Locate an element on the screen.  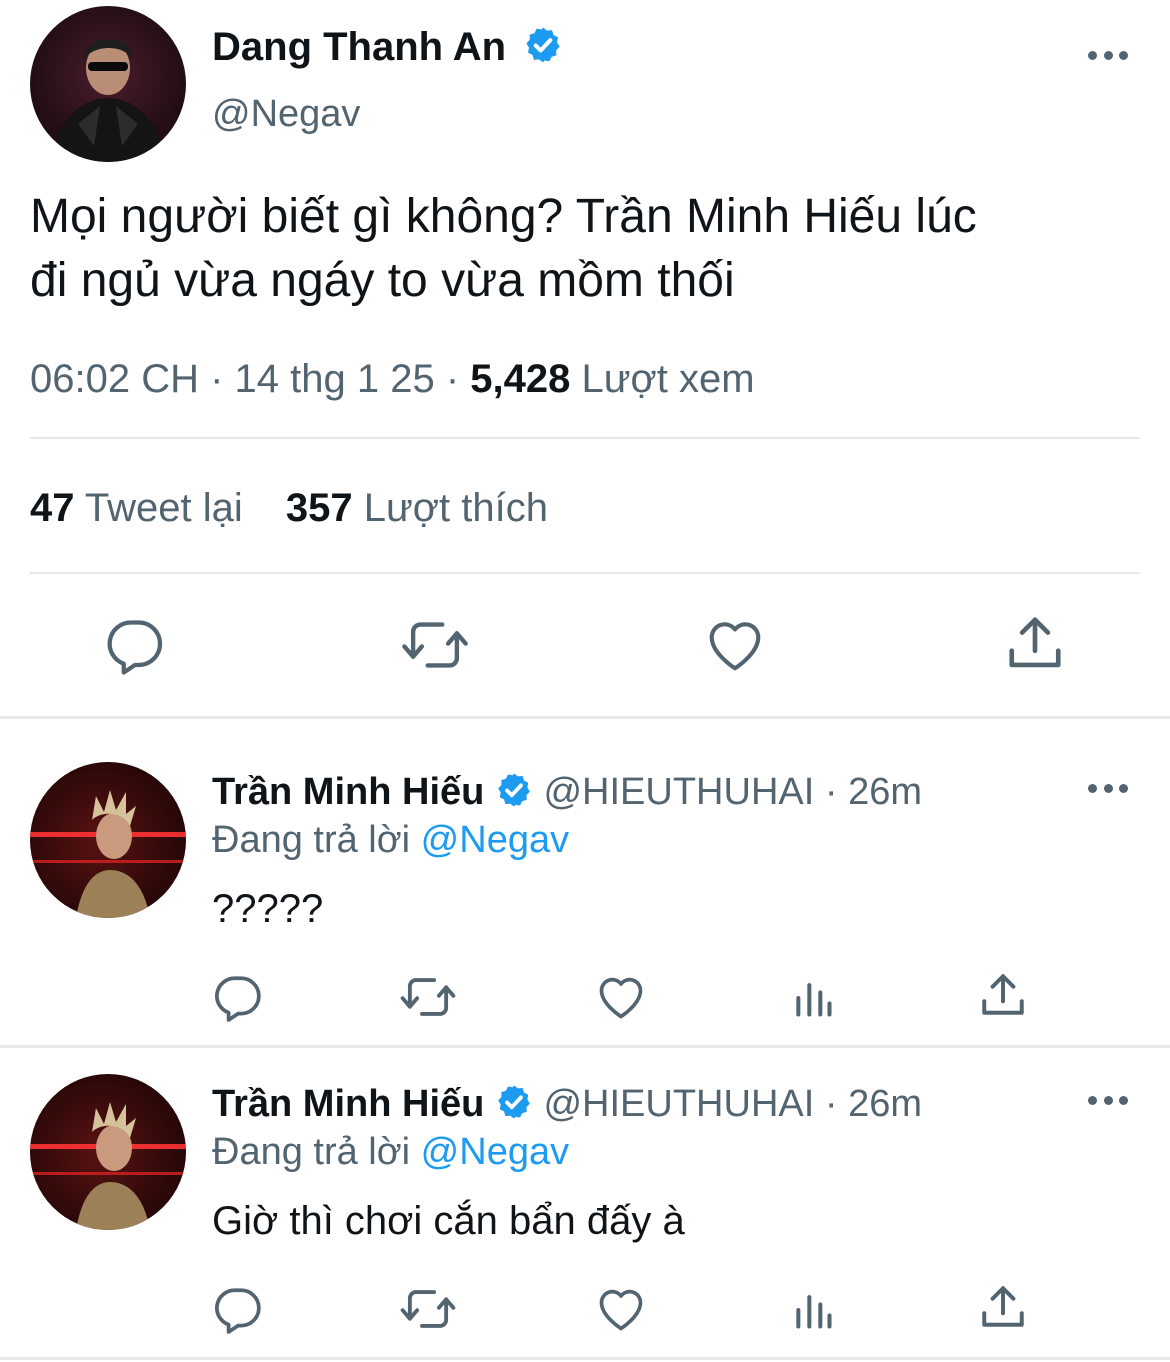
tweet-date: 14 thg 1 25 is located at coordinates (334, 379).